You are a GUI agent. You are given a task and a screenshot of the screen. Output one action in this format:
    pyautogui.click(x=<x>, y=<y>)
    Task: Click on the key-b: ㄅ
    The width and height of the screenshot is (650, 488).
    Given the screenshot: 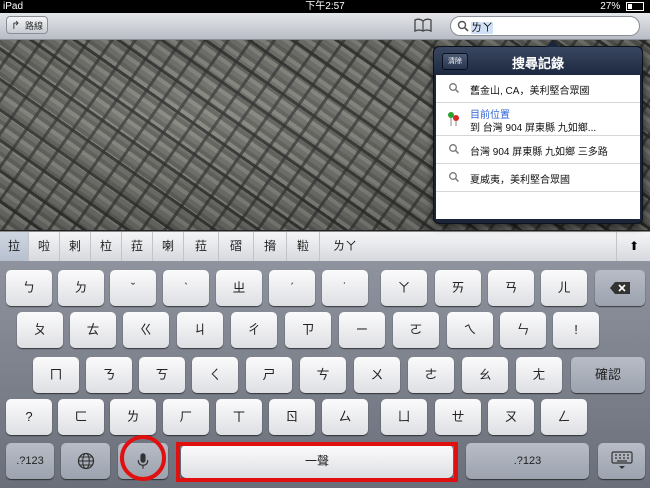 What is the action you would take?
    pyautogui.click(x=29, y=288)
    